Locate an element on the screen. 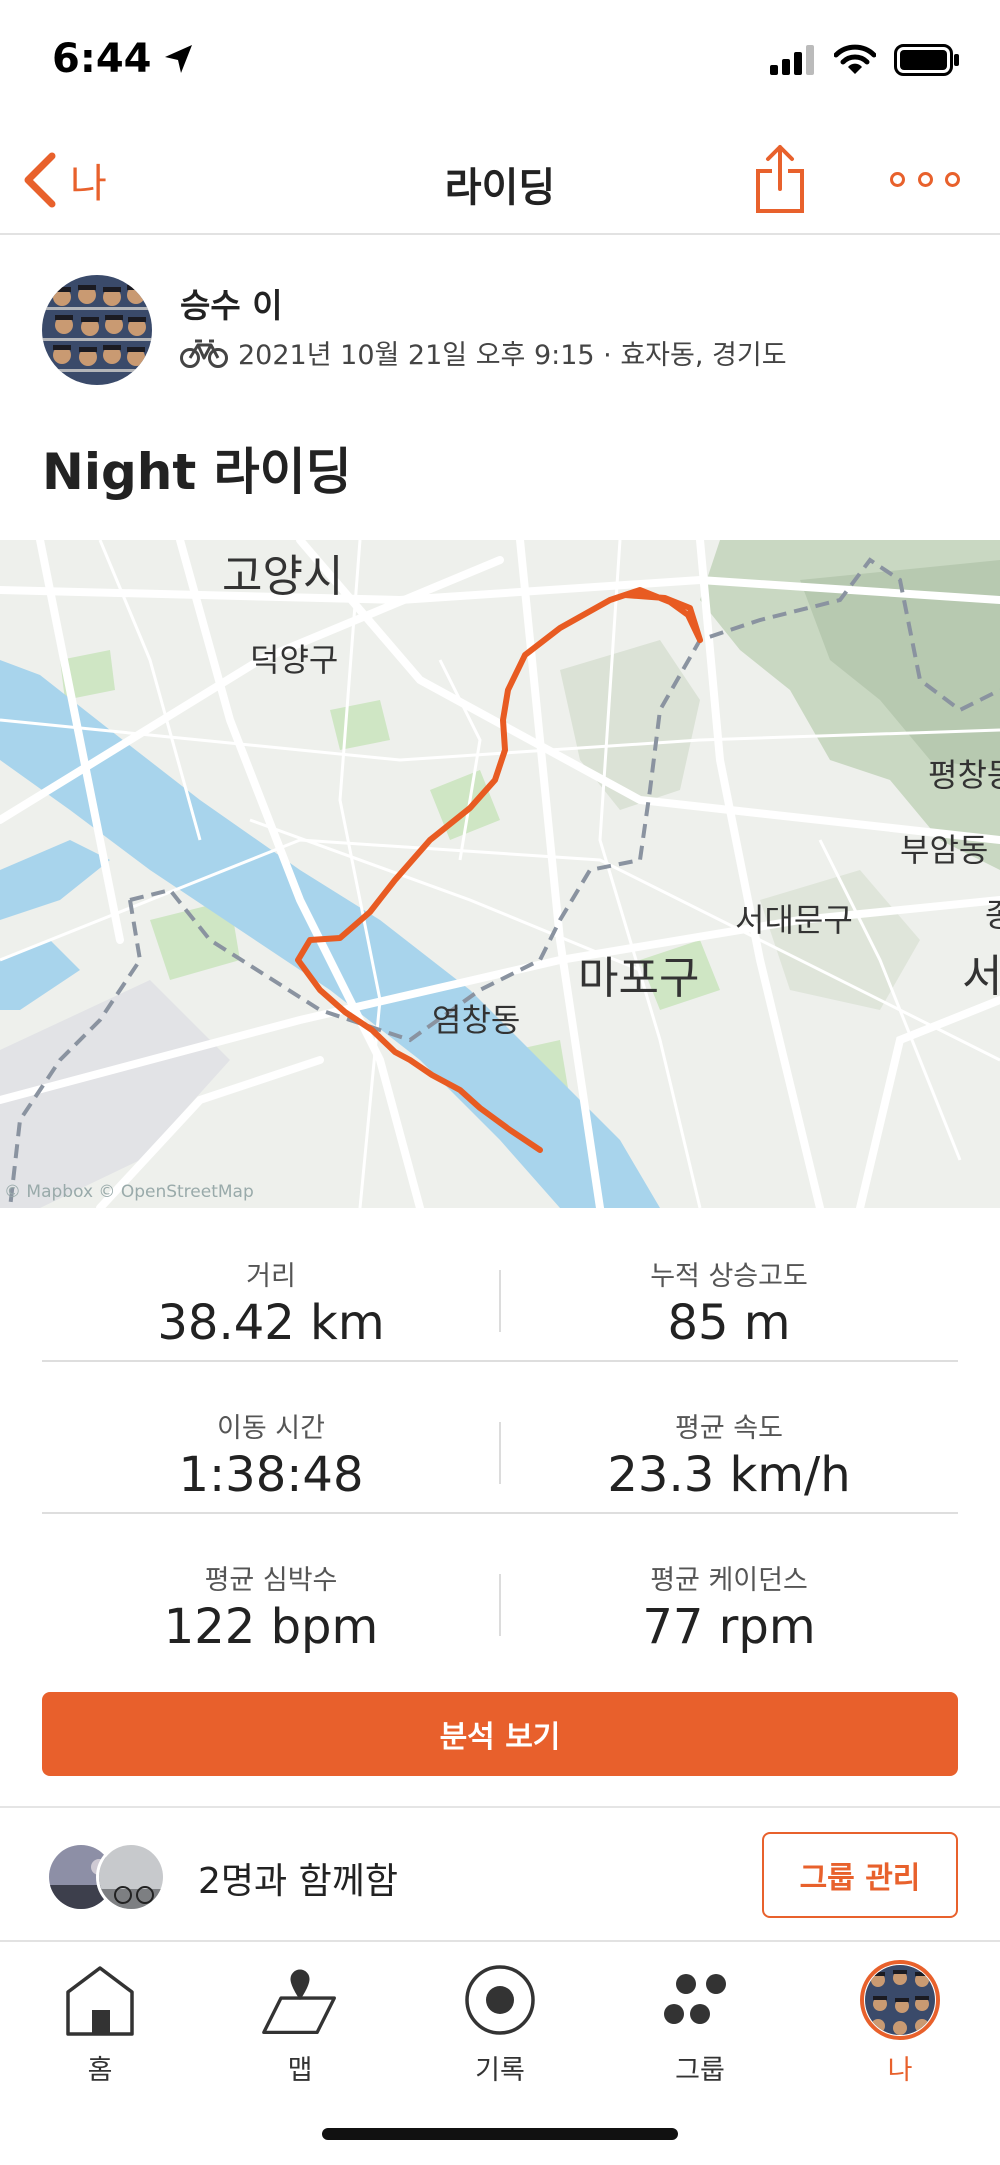  status-indicators is located at coordinates (865, 60).